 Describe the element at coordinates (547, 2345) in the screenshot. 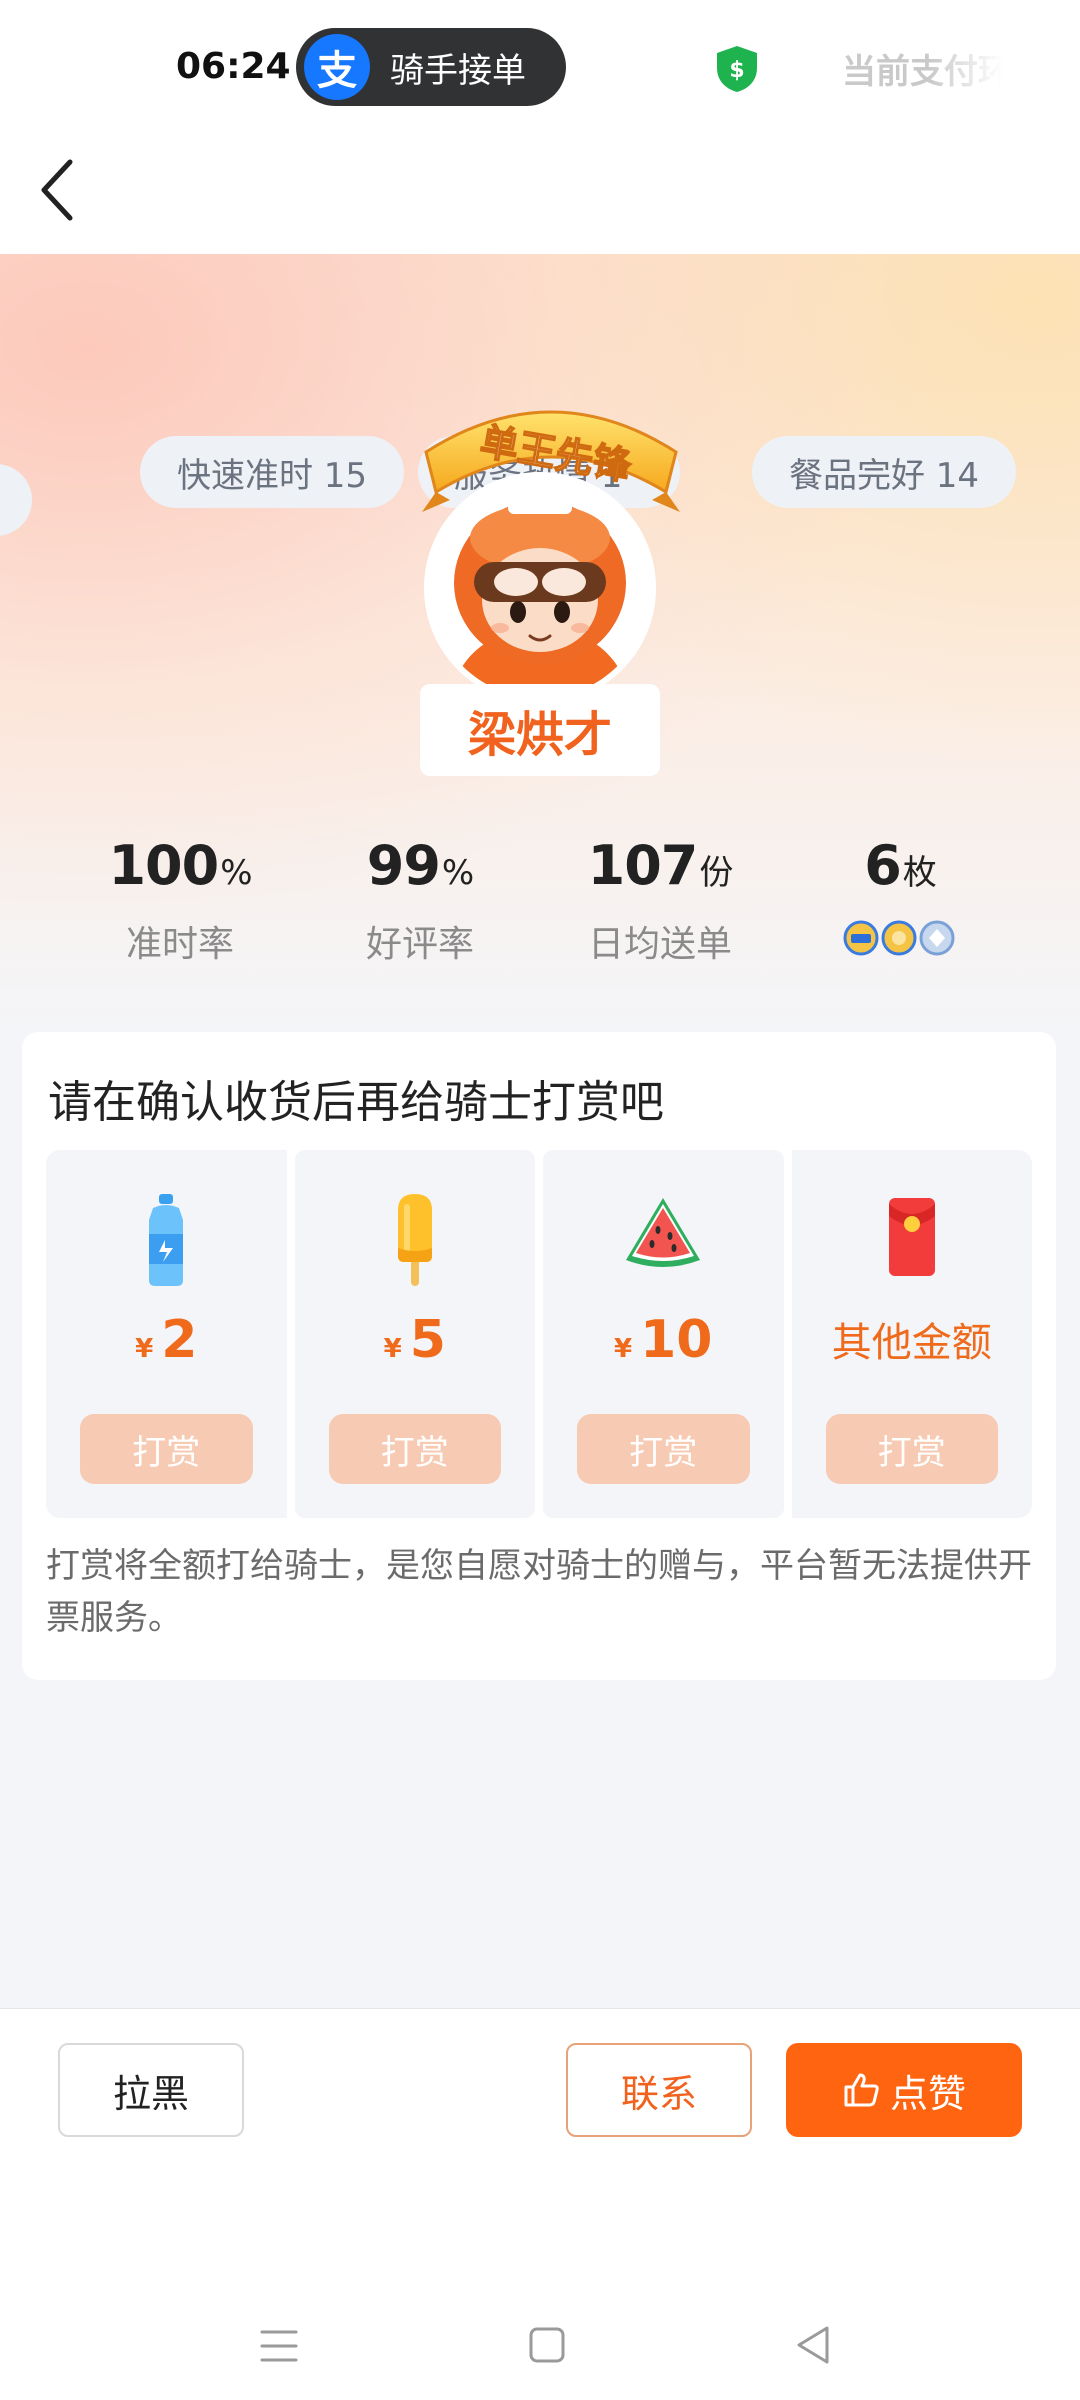

I see `home-icon` at that location.